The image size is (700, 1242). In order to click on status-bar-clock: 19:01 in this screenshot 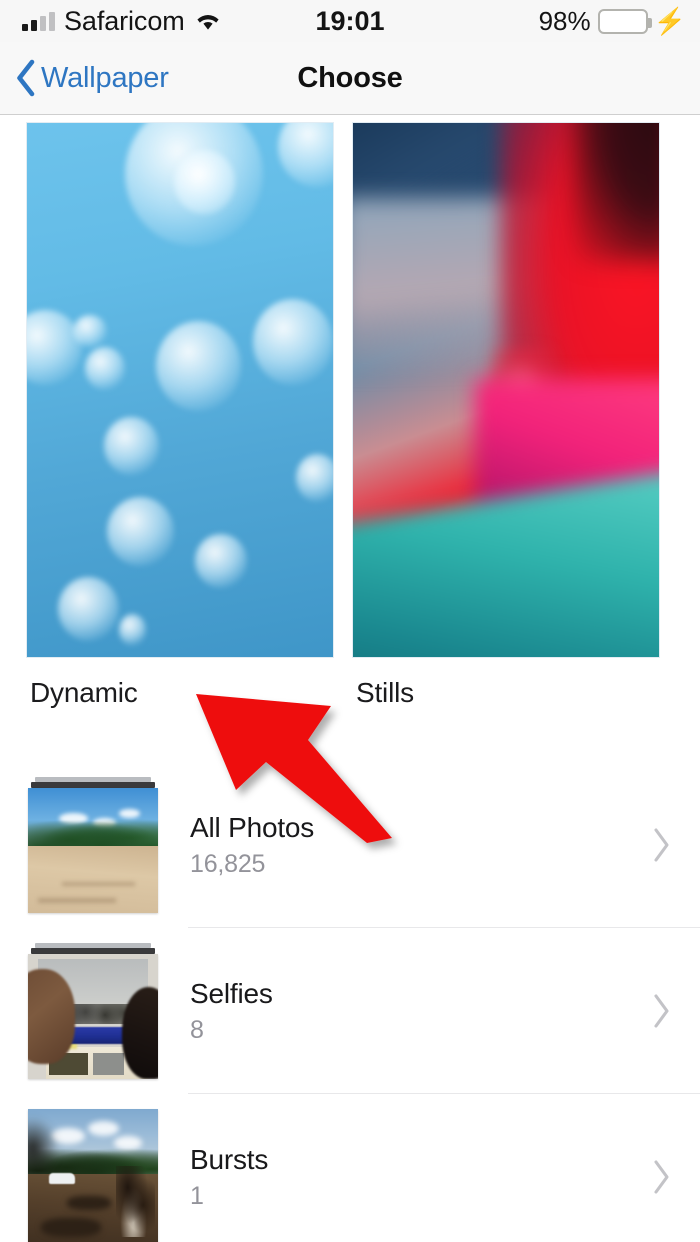, I will do `click(350, 20)`.